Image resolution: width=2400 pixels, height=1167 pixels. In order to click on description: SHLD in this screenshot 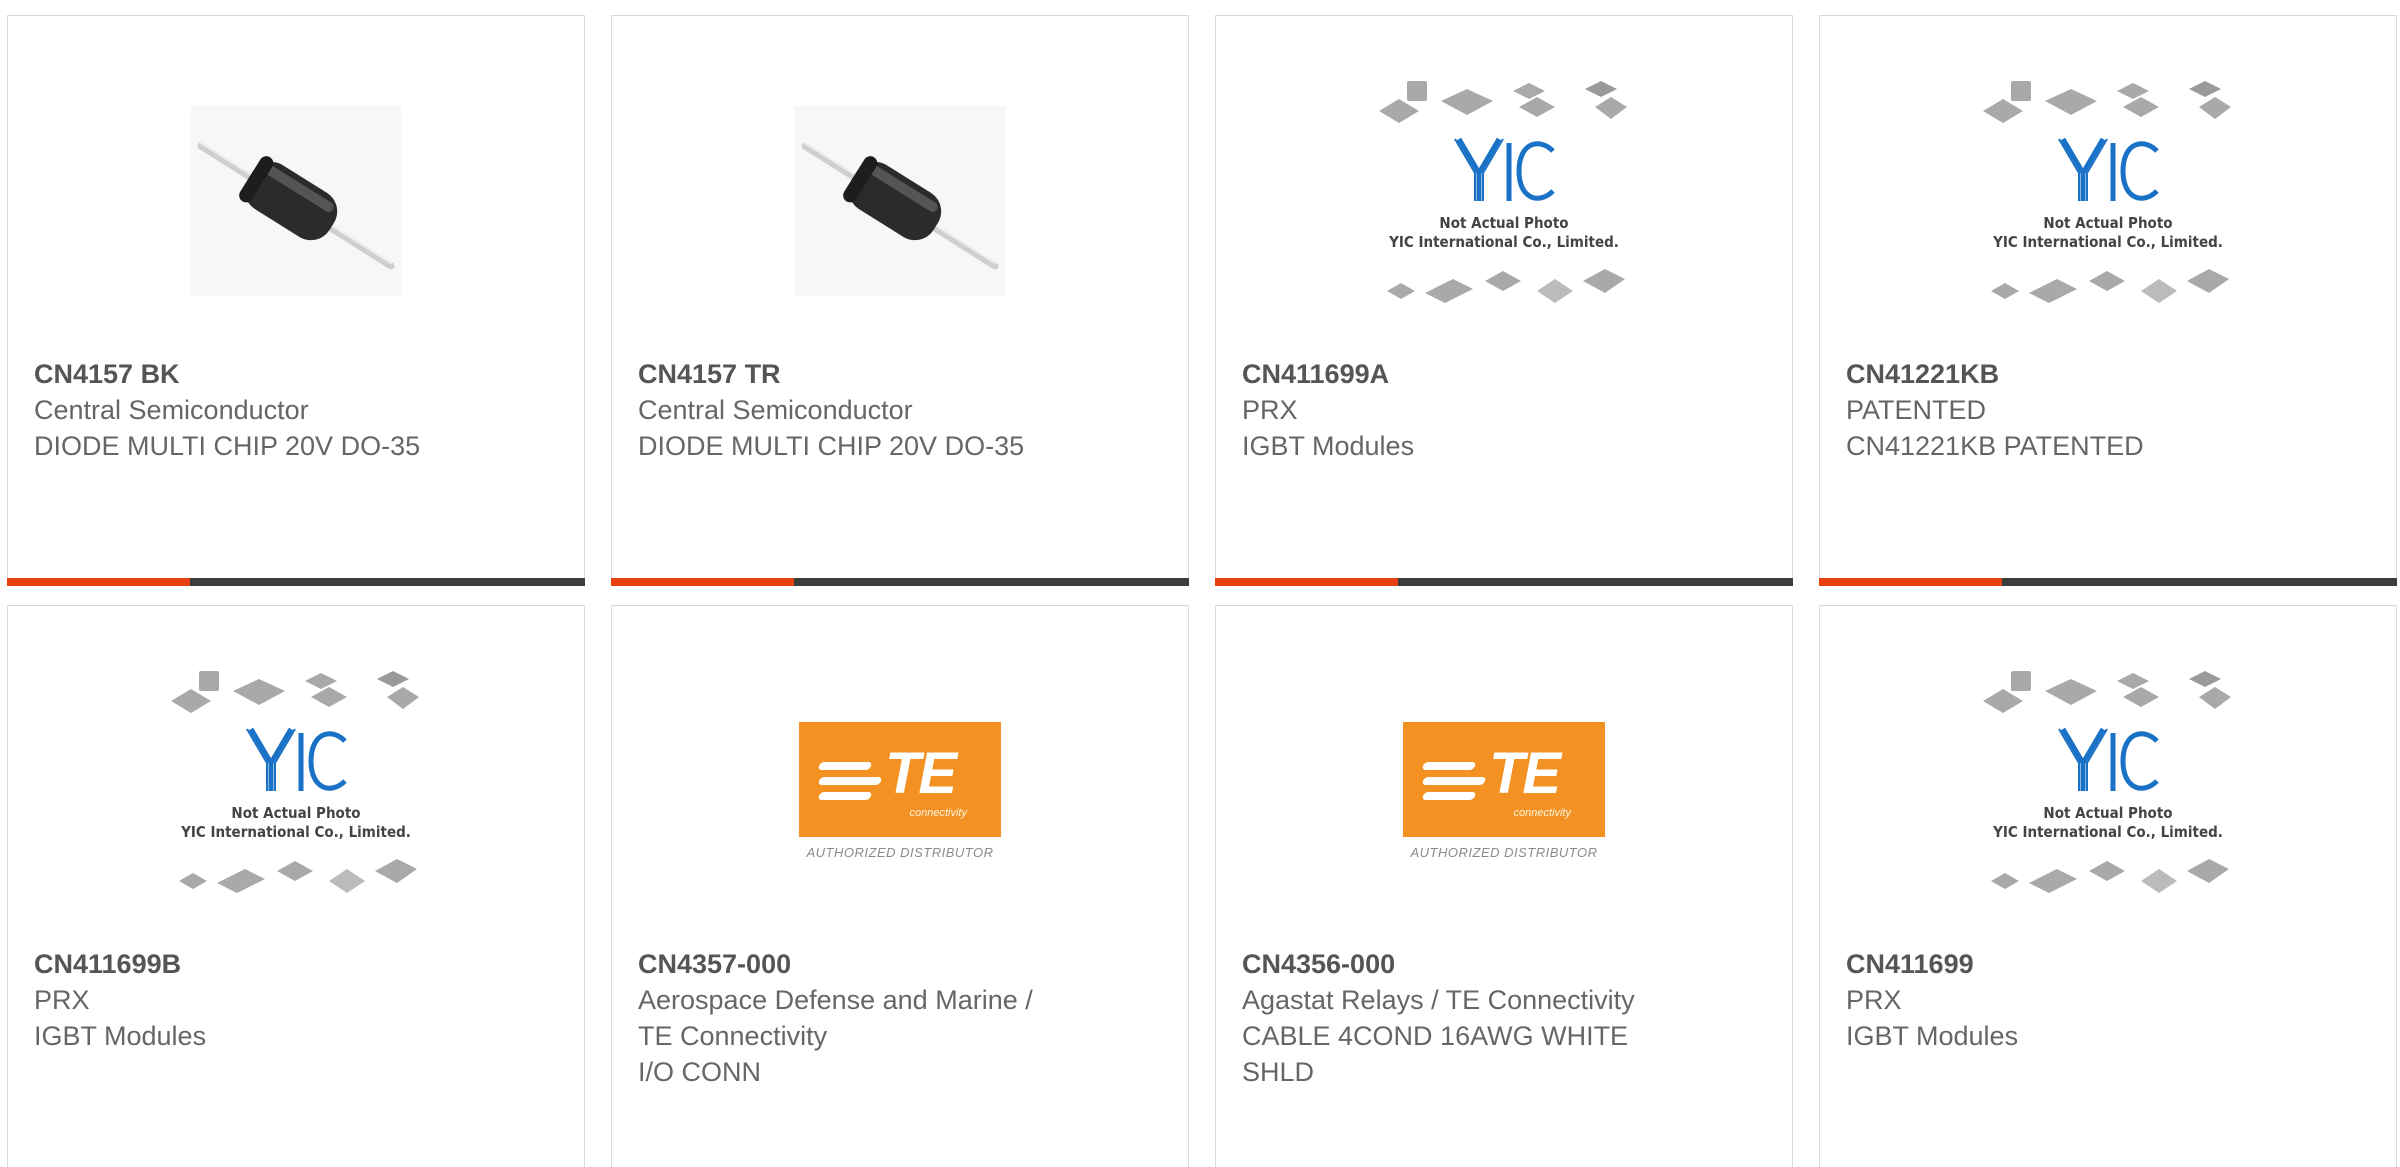, I will do `click(1278, 1072)`.